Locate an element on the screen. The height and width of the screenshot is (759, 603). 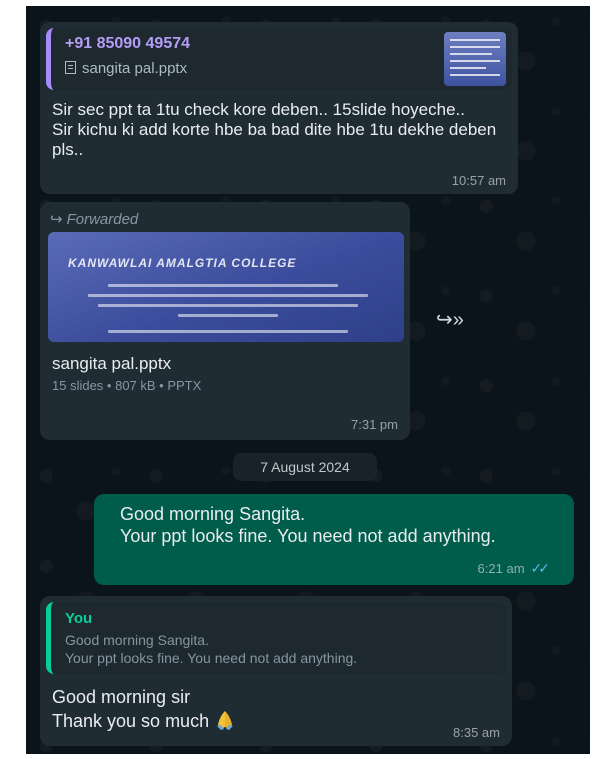
forward-icon: ↪» is located at coordinates (450, 320).